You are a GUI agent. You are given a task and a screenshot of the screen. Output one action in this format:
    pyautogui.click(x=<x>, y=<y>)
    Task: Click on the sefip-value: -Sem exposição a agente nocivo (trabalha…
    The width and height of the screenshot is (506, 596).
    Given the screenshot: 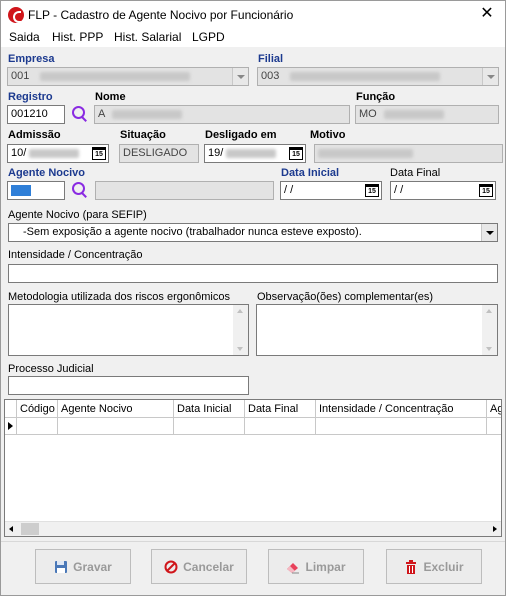 What is the action you would take?
    pyautogui.click(x=192, y=232)
    